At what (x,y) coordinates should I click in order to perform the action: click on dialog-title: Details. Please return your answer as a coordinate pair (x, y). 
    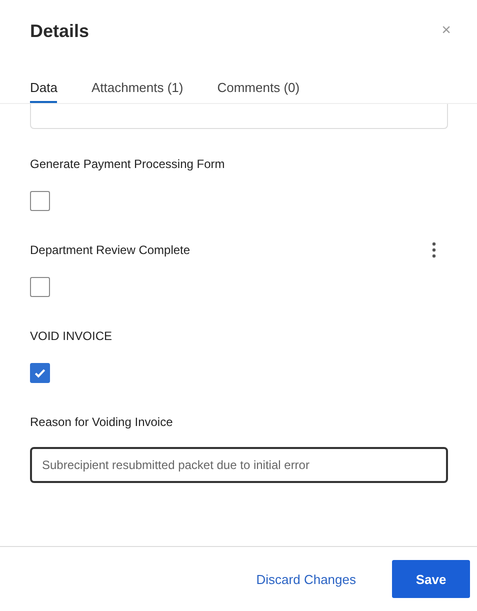
    Looking at the image, I should click on (60, 31).